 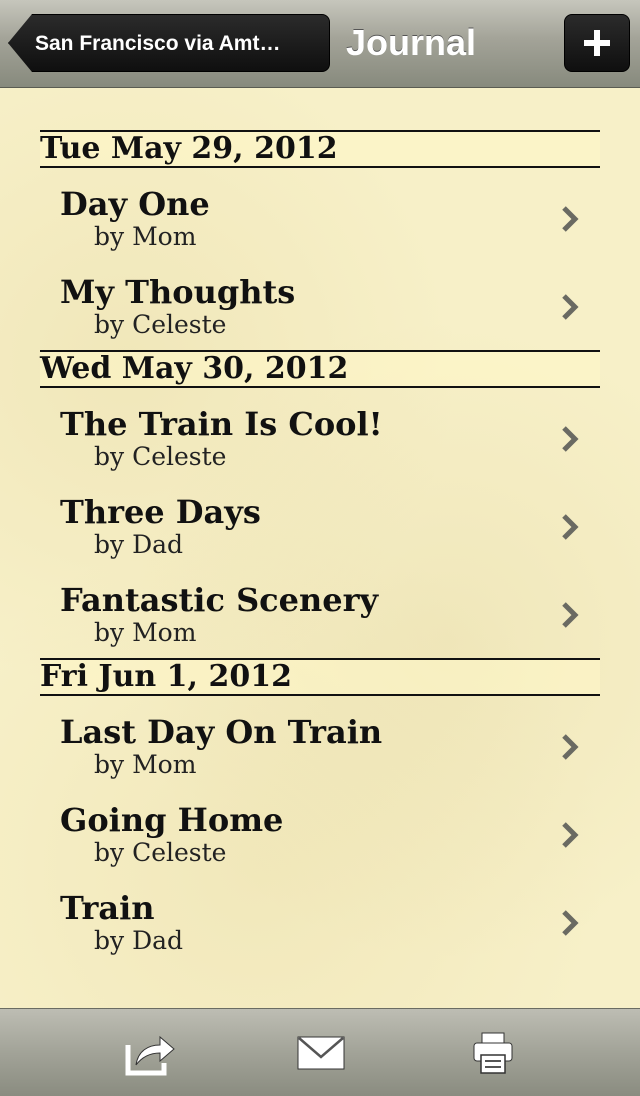 I want to click on bottom-toolbar, so click(x=320, y=1052).